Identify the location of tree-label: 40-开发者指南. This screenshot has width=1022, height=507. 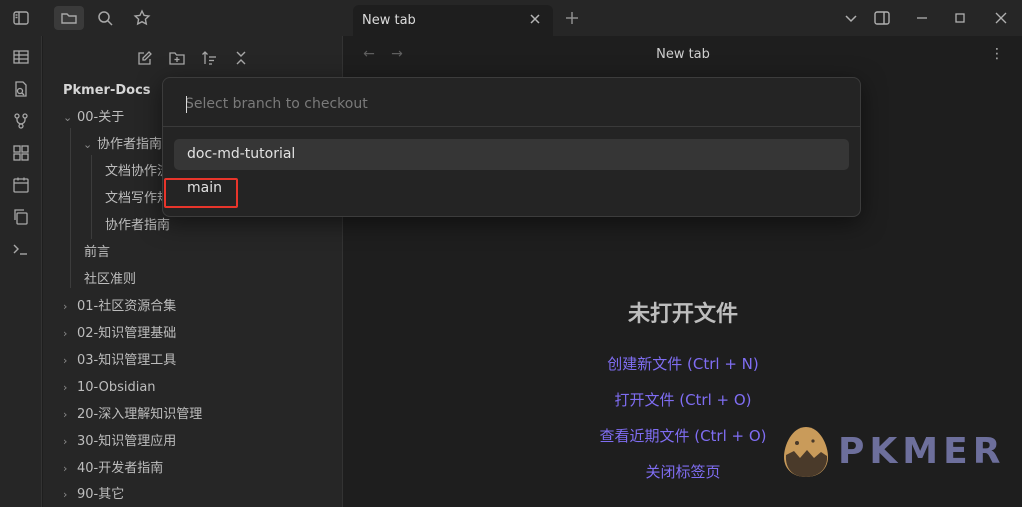
(120, 468).